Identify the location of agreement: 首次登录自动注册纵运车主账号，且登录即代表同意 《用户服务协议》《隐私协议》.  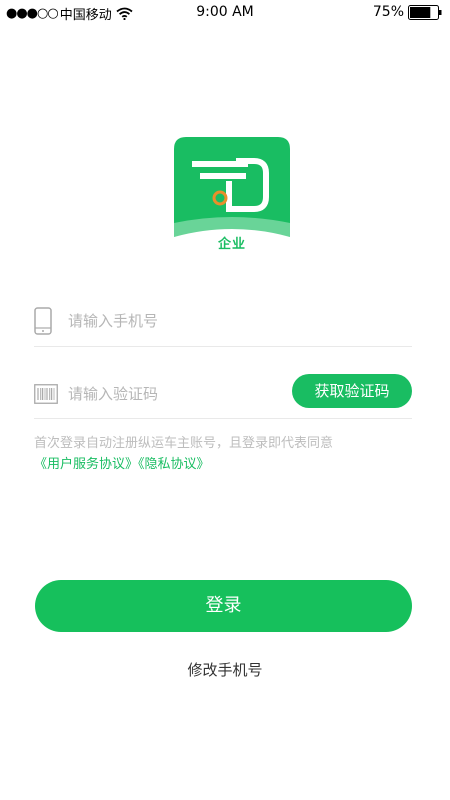
(229, 454).